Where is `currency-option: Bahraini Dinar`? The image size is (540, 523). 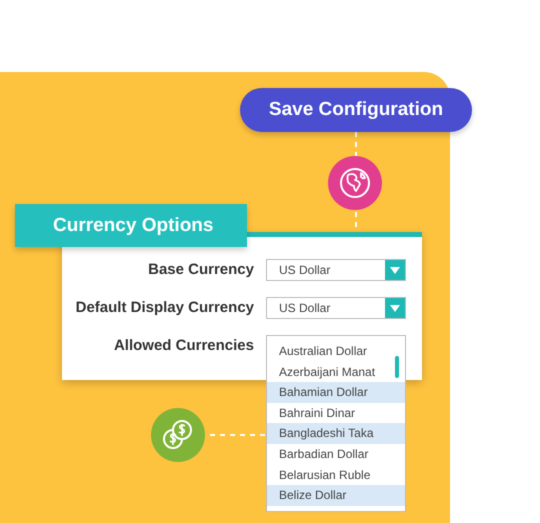 currency-option: Bahraini Dinar is located at coordinates (336, 413).